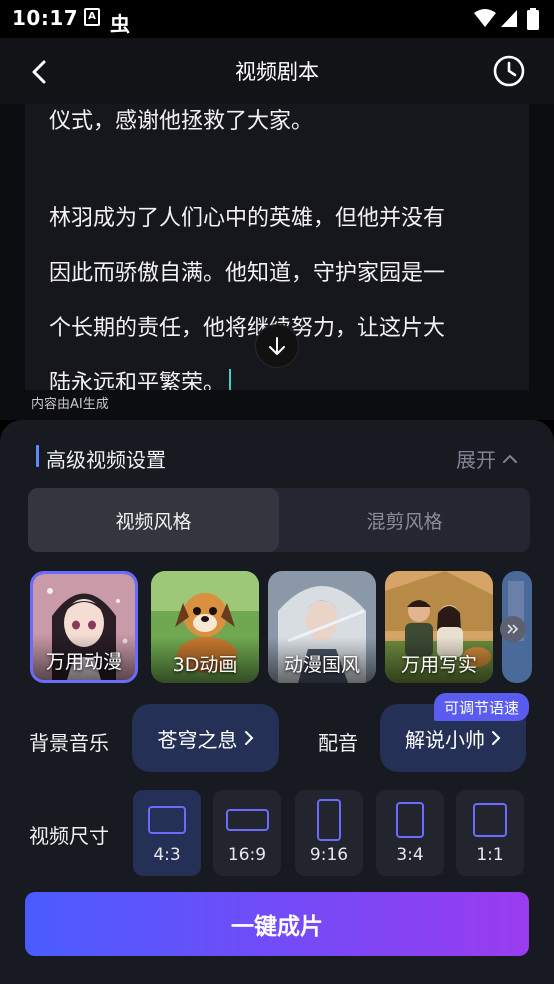  Describe the element at coordinates (45, 18) in the screenshot. I see `status-time: 10:17` at that location.